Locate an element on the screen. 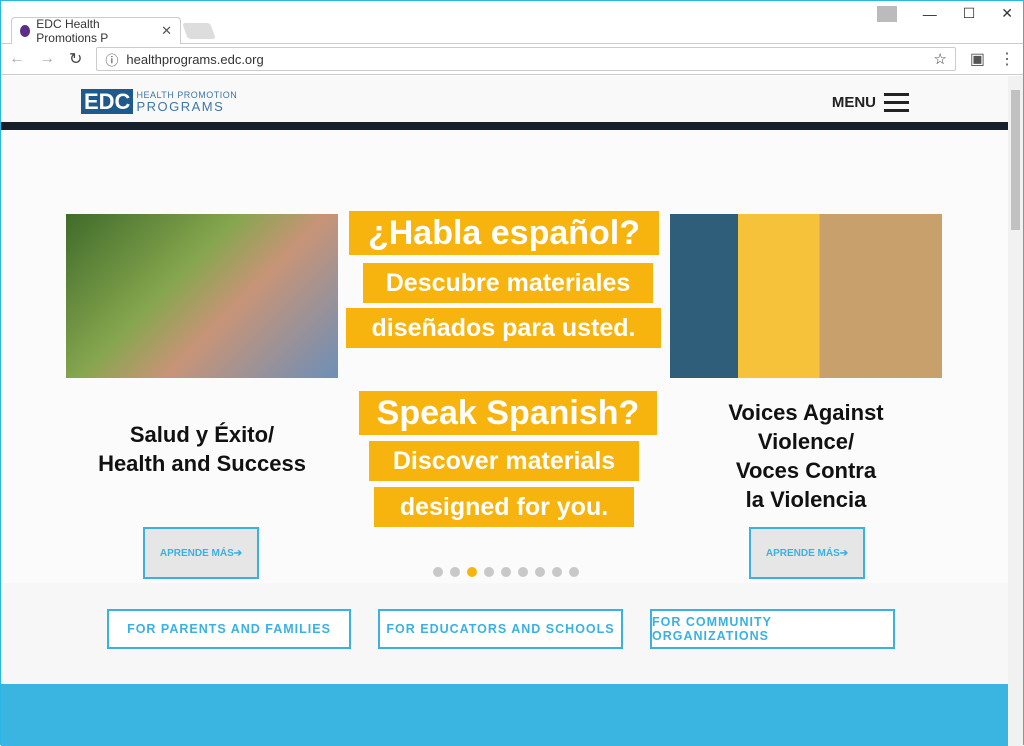 This screenshot has height=746, width=1024. blue-section is located at coordinates (505, 715).